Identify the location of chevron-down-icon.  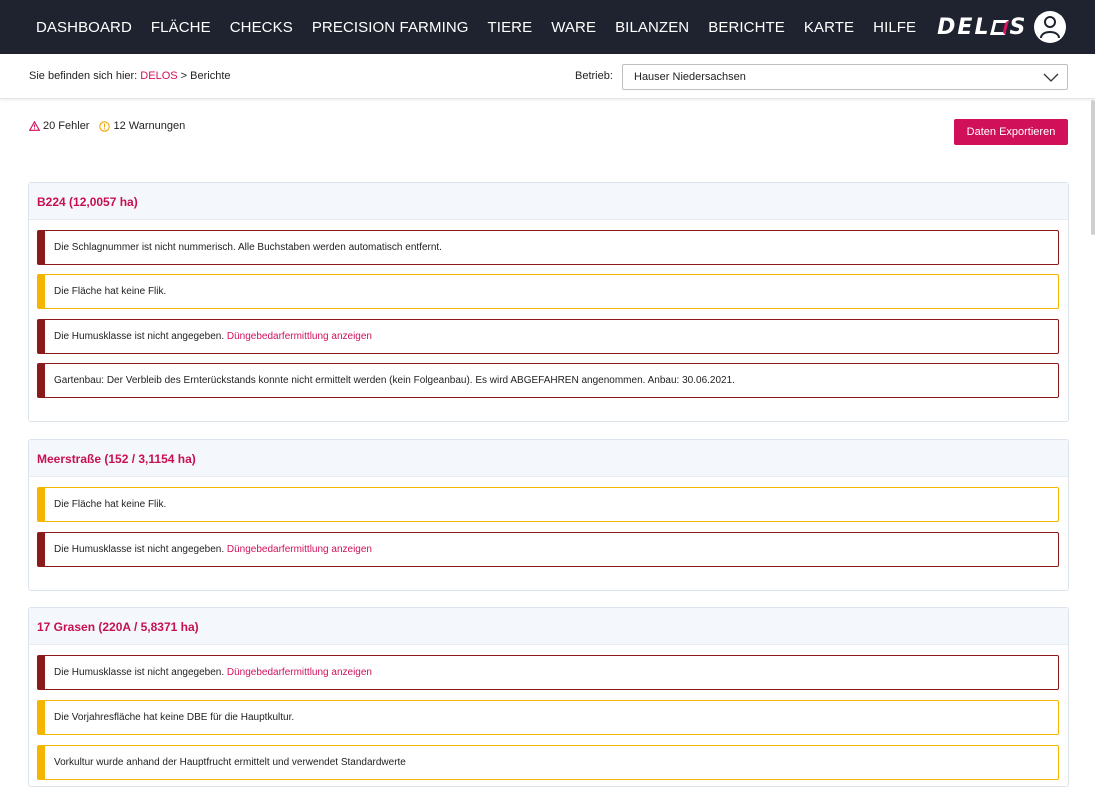
(1051, 77).